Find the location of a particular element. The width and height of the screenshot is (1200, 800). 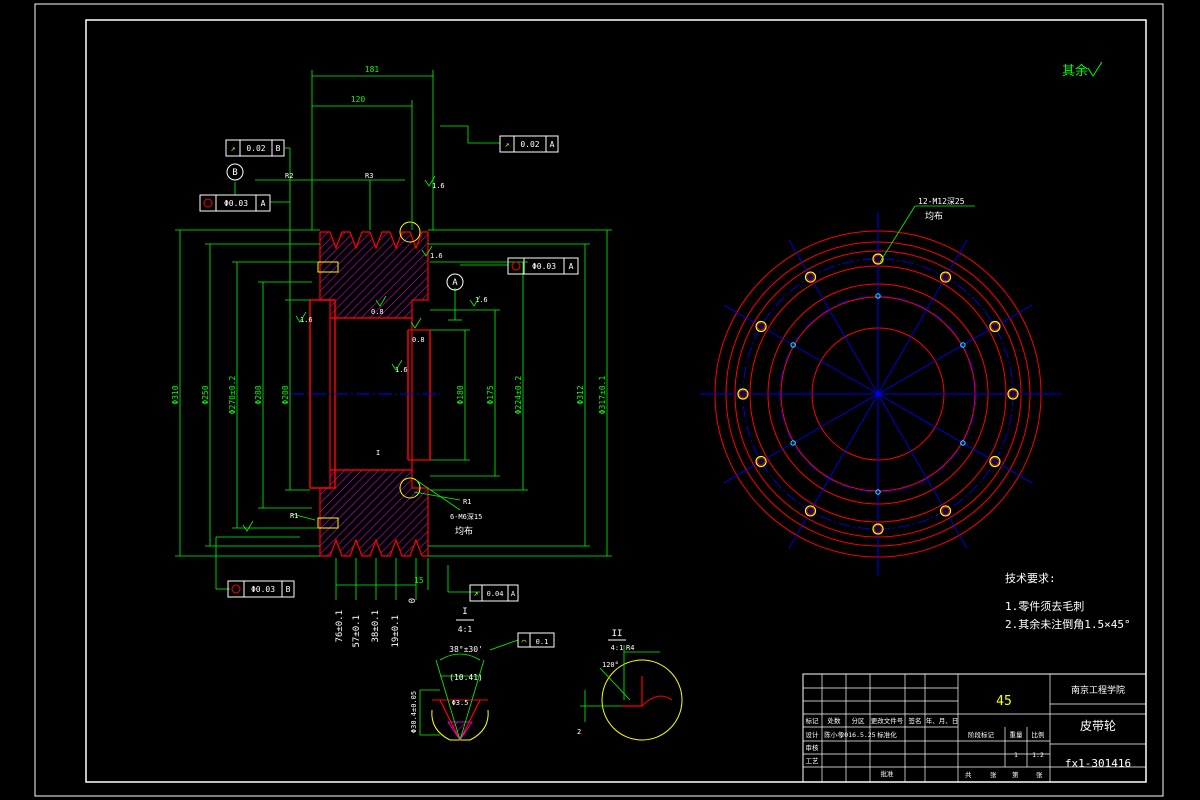

label-r2: R2 is located at coordinates (289, 176).